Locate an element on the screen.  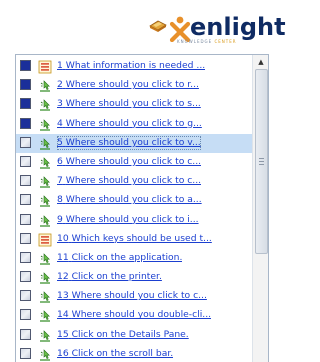
question-text: Click on the Details Pane. is located at coordinates (130, 334).